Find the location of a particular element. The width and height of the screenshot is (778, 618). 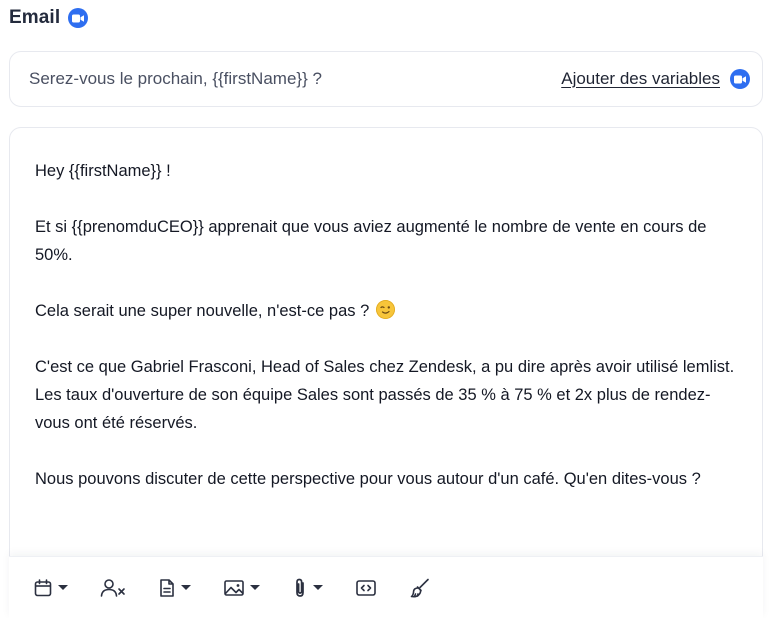

attach-file-button is located at coordinates (307, 588).